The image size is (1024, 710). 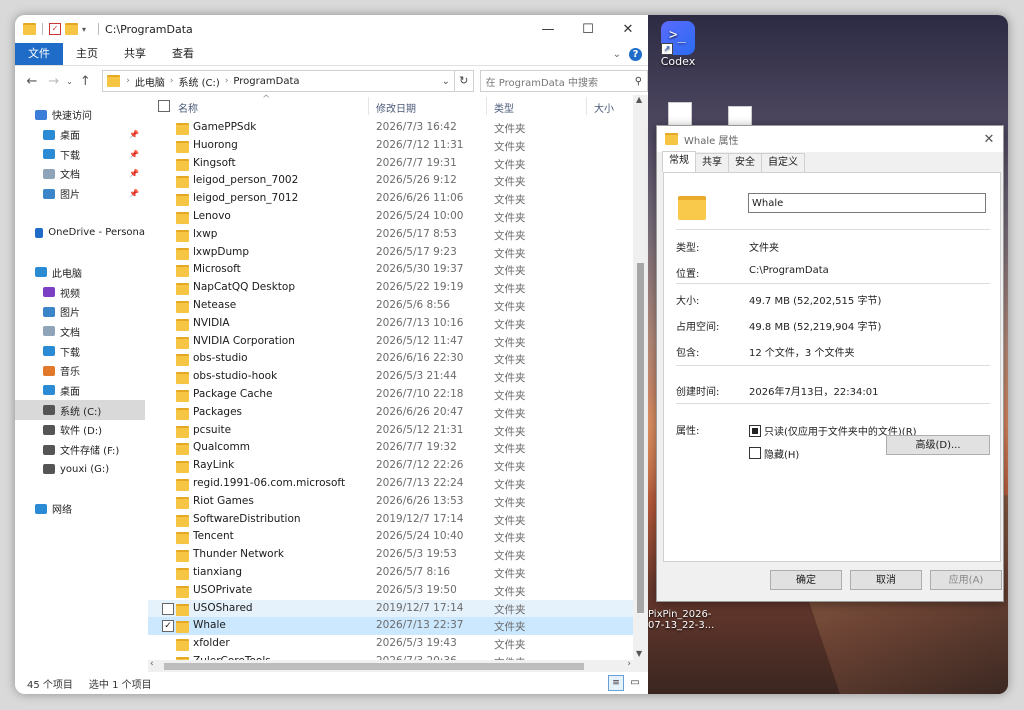 I want to click on nav-item: 桌面 📌, so click(x=80, y=135).